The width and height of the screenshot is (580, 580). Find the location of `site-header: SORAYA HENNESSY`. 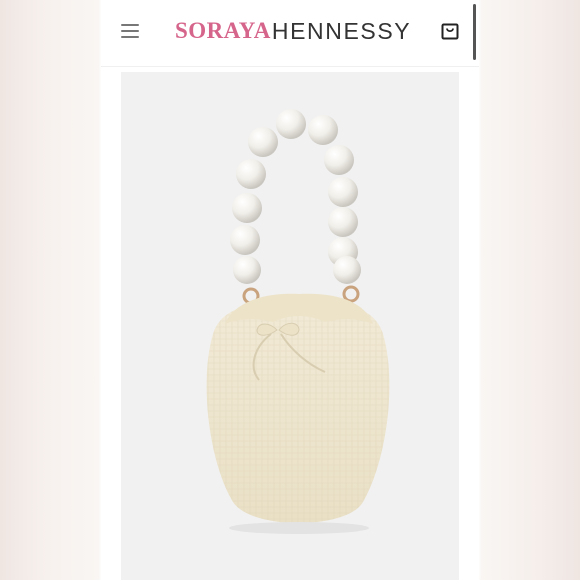

site-header: SORAYA HENNESSY is located at coordinates (290, 33).